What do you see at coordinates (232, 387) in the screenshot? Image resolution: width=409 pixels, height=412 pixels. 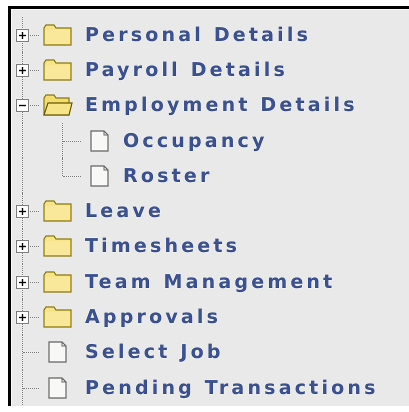 I see `tree-item: Pending Transactions` at bounding box center [232, 387].